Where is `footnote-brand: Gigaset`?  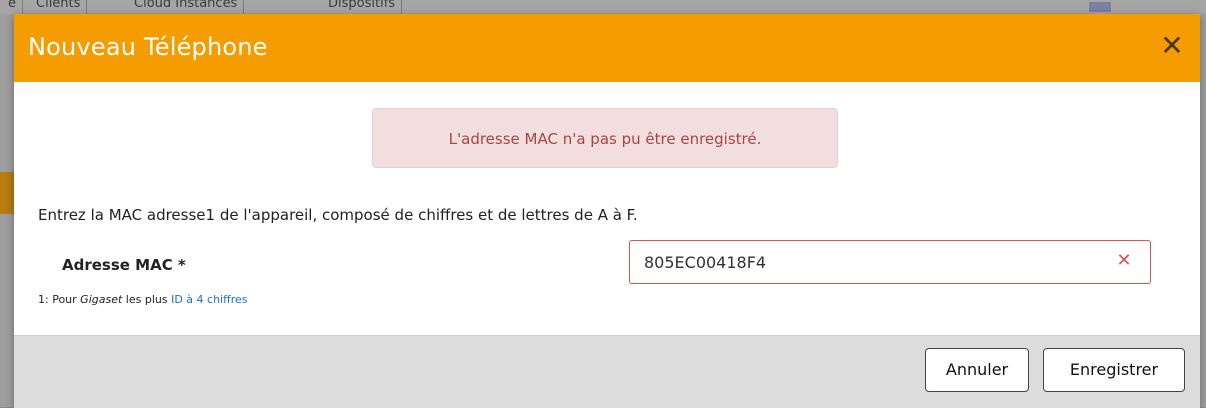 footnote-brand: Gigaset is located at coordinates (101, 299).